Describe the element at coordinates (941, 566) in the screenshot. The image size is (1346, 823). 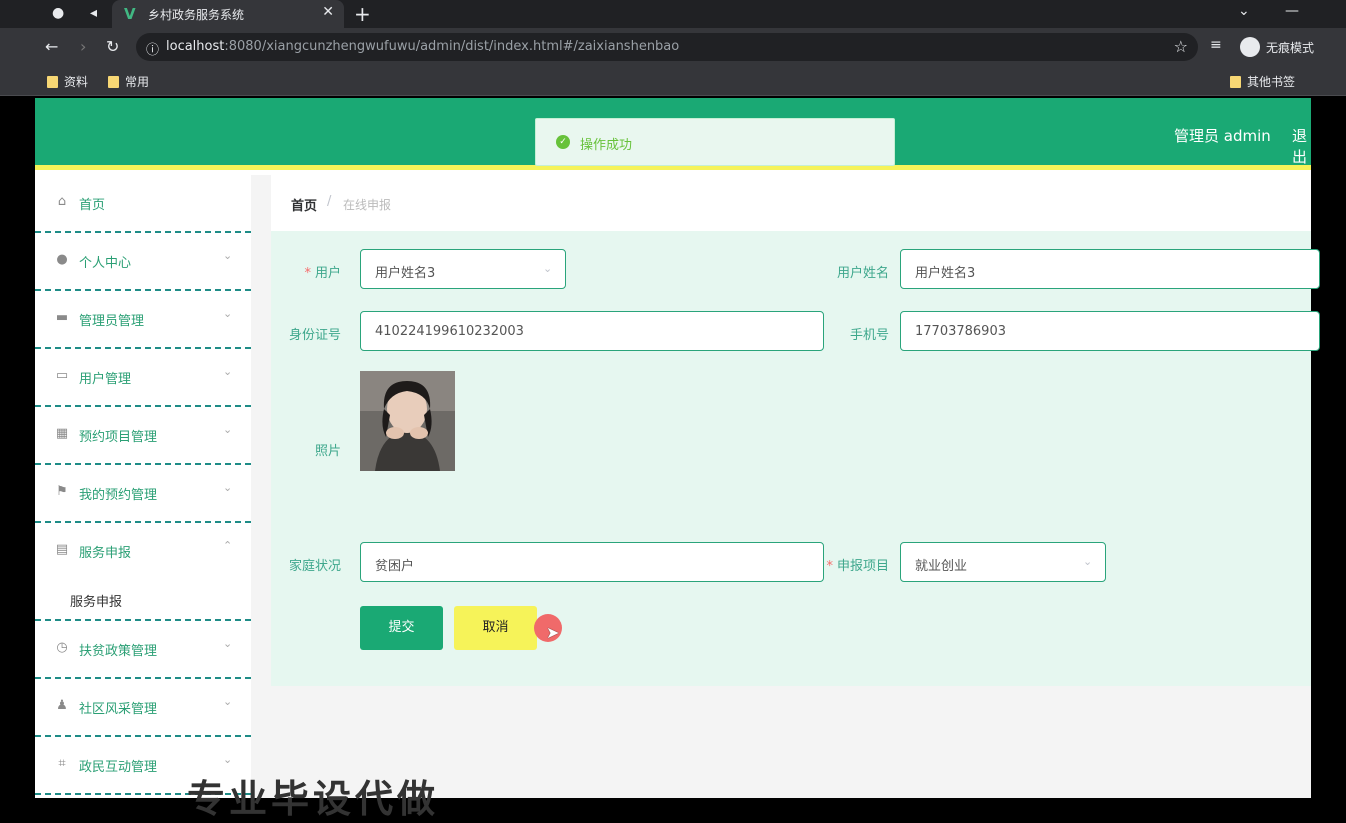
I see `project-select-value: 就业创业` at that location.